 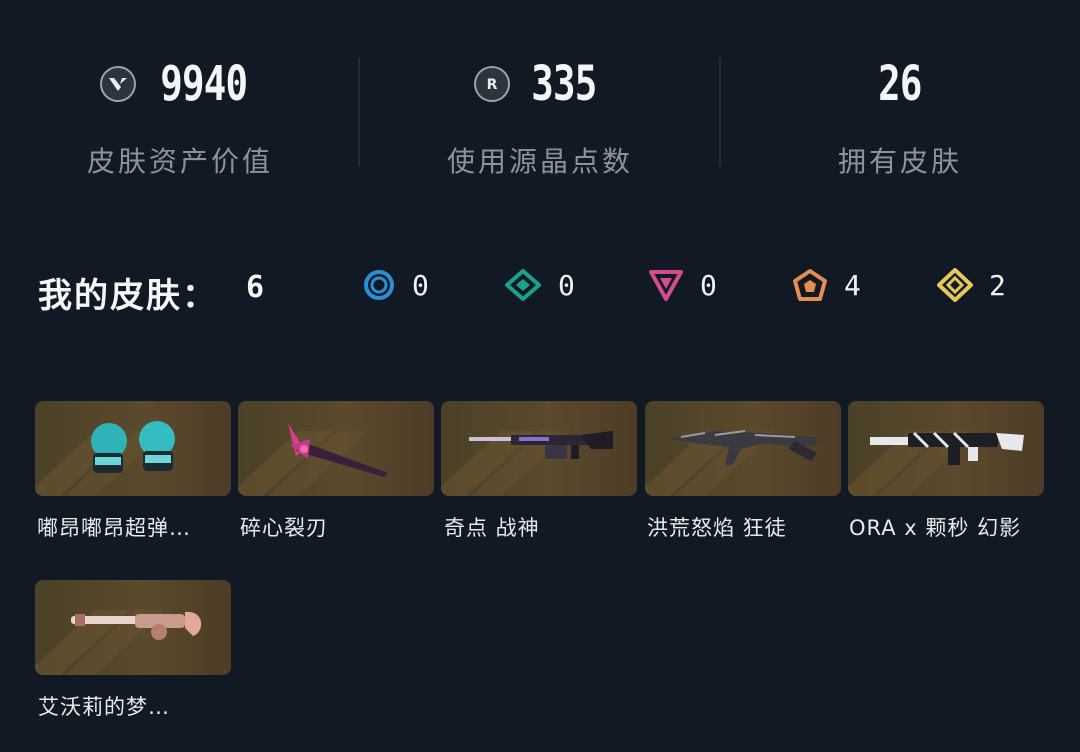 I want to click on tier-ultra-count: 2, so click(x=997, y=285).